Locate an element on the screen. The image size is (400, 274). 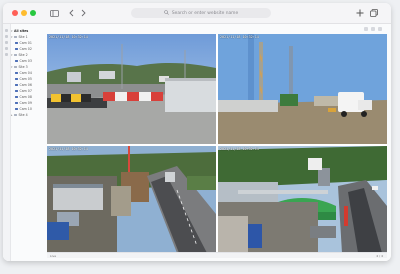
tree-item-label: Cam 03 is located at coordinates (25, 61).